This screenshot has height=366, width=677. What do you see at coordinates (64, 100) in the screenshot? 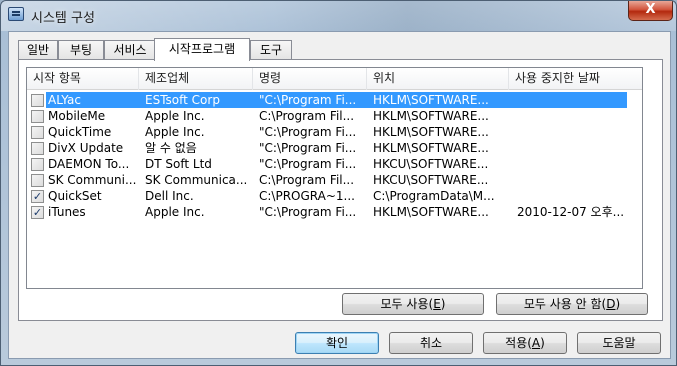
I see `cell-startup-item: ALYac` at bounding box center [64, 100].